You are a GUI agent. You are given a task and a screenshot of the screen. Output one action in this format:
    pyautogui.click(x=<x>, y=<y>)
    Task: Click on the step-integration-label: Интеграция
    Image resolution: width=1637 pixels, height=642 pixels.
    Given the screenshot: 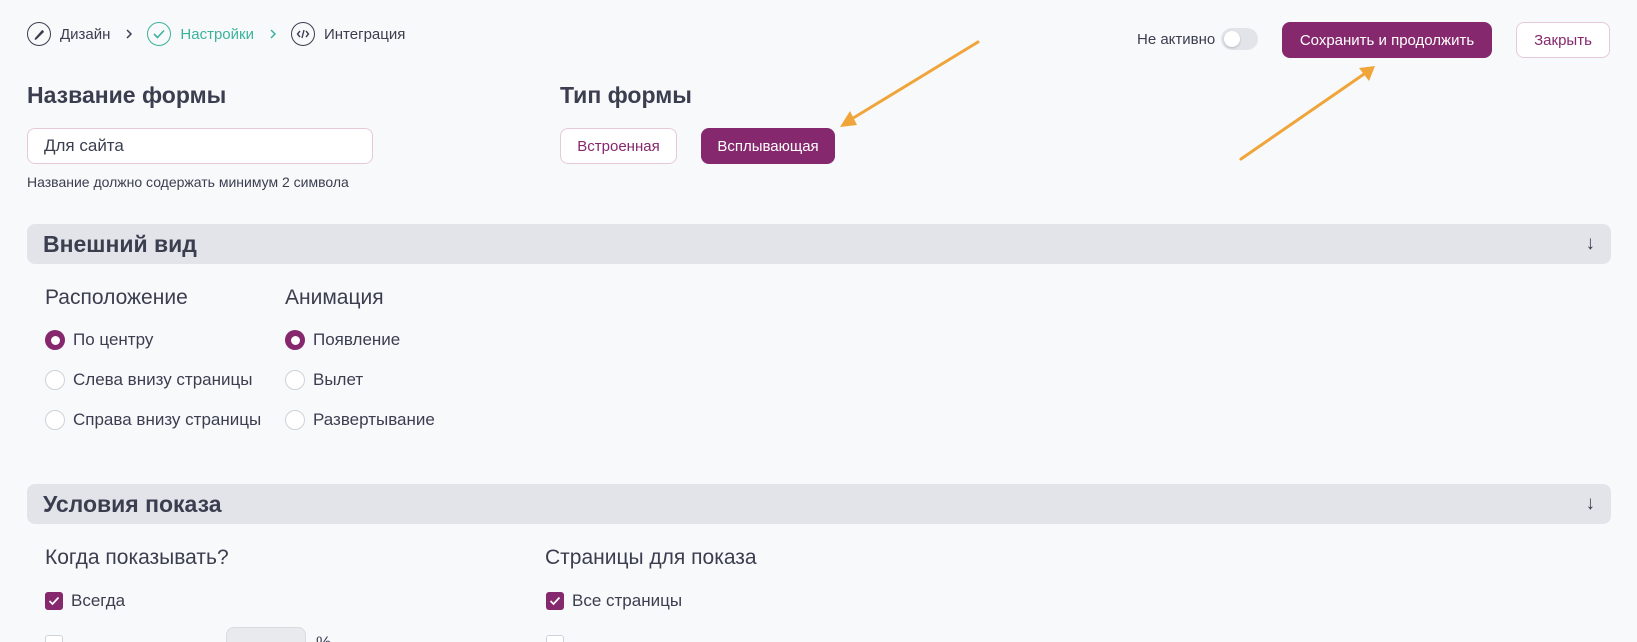 What is the action you would take?
    pyautogui.click(x=364, y=34)
    